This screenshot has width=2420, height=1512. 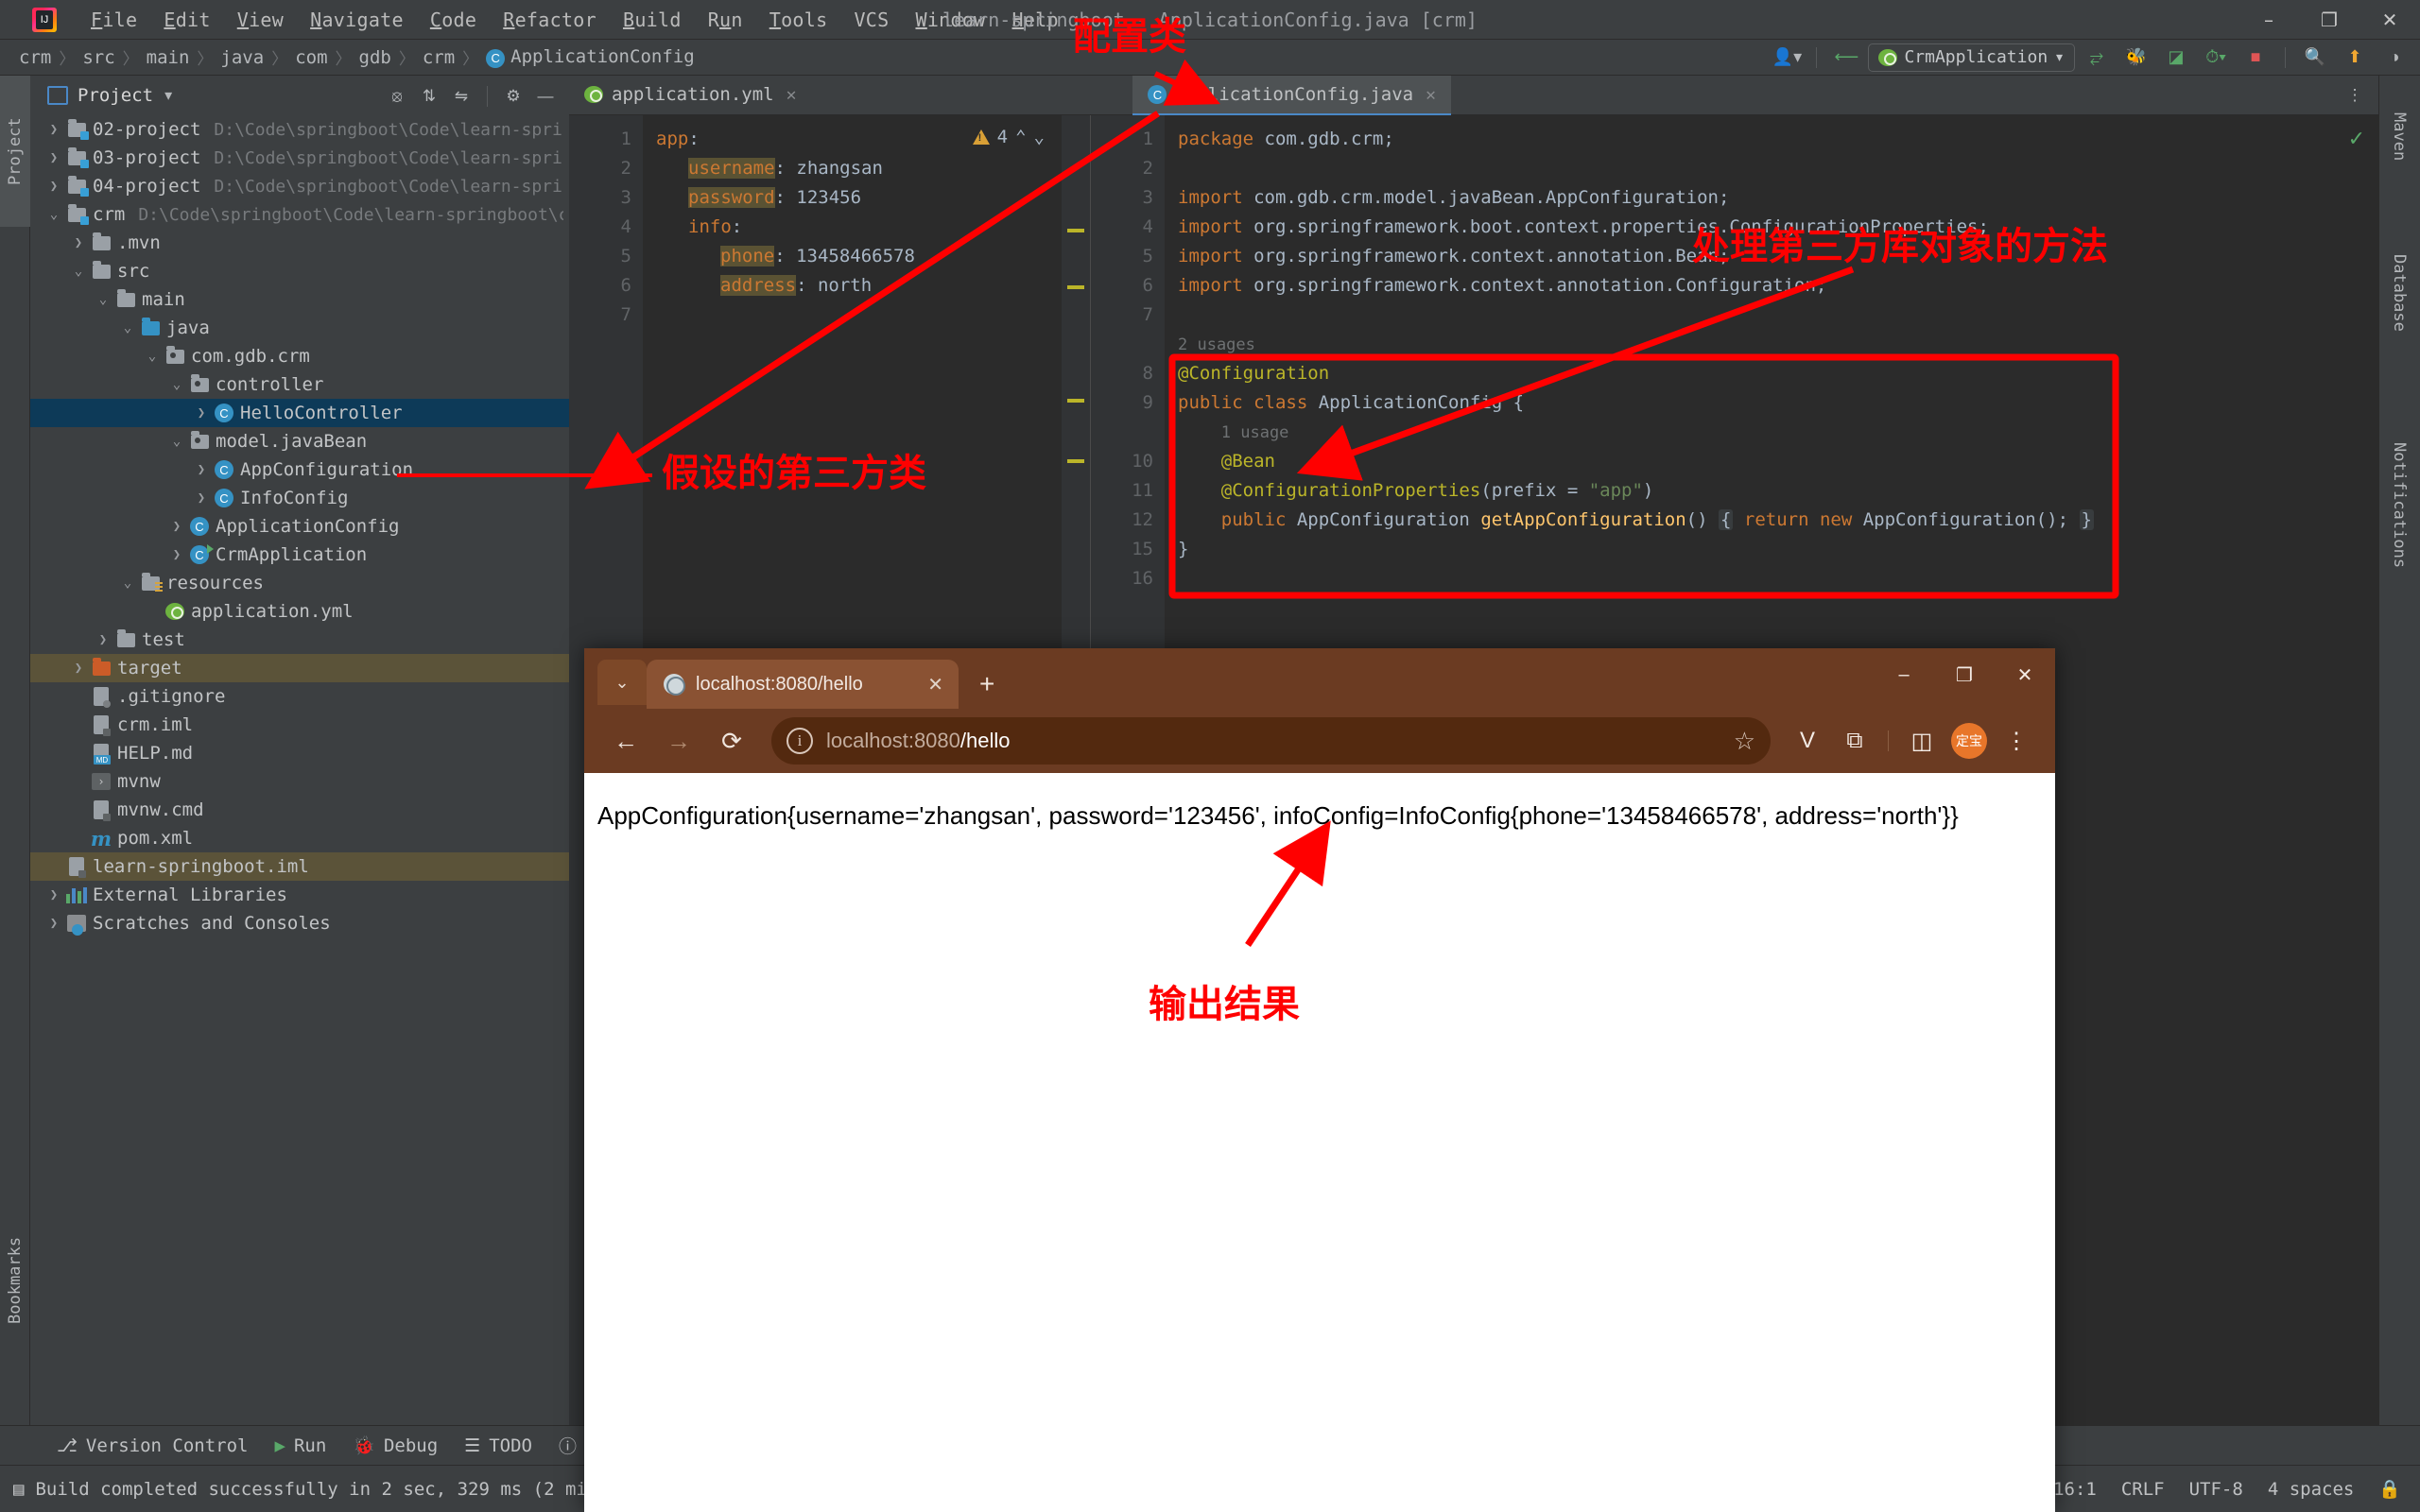 I want to click on breadcrumb-item-current: C ApplicationConfig, so click(x=590, y=57).